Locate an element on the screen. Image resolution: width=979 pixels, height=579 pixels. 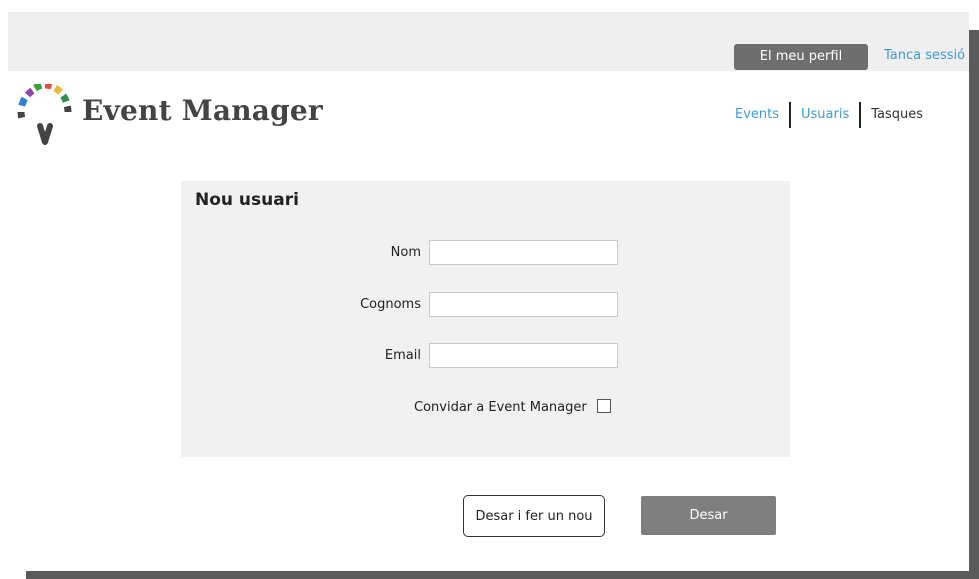
window-frame-bottom is located at coordinates (502, 575).